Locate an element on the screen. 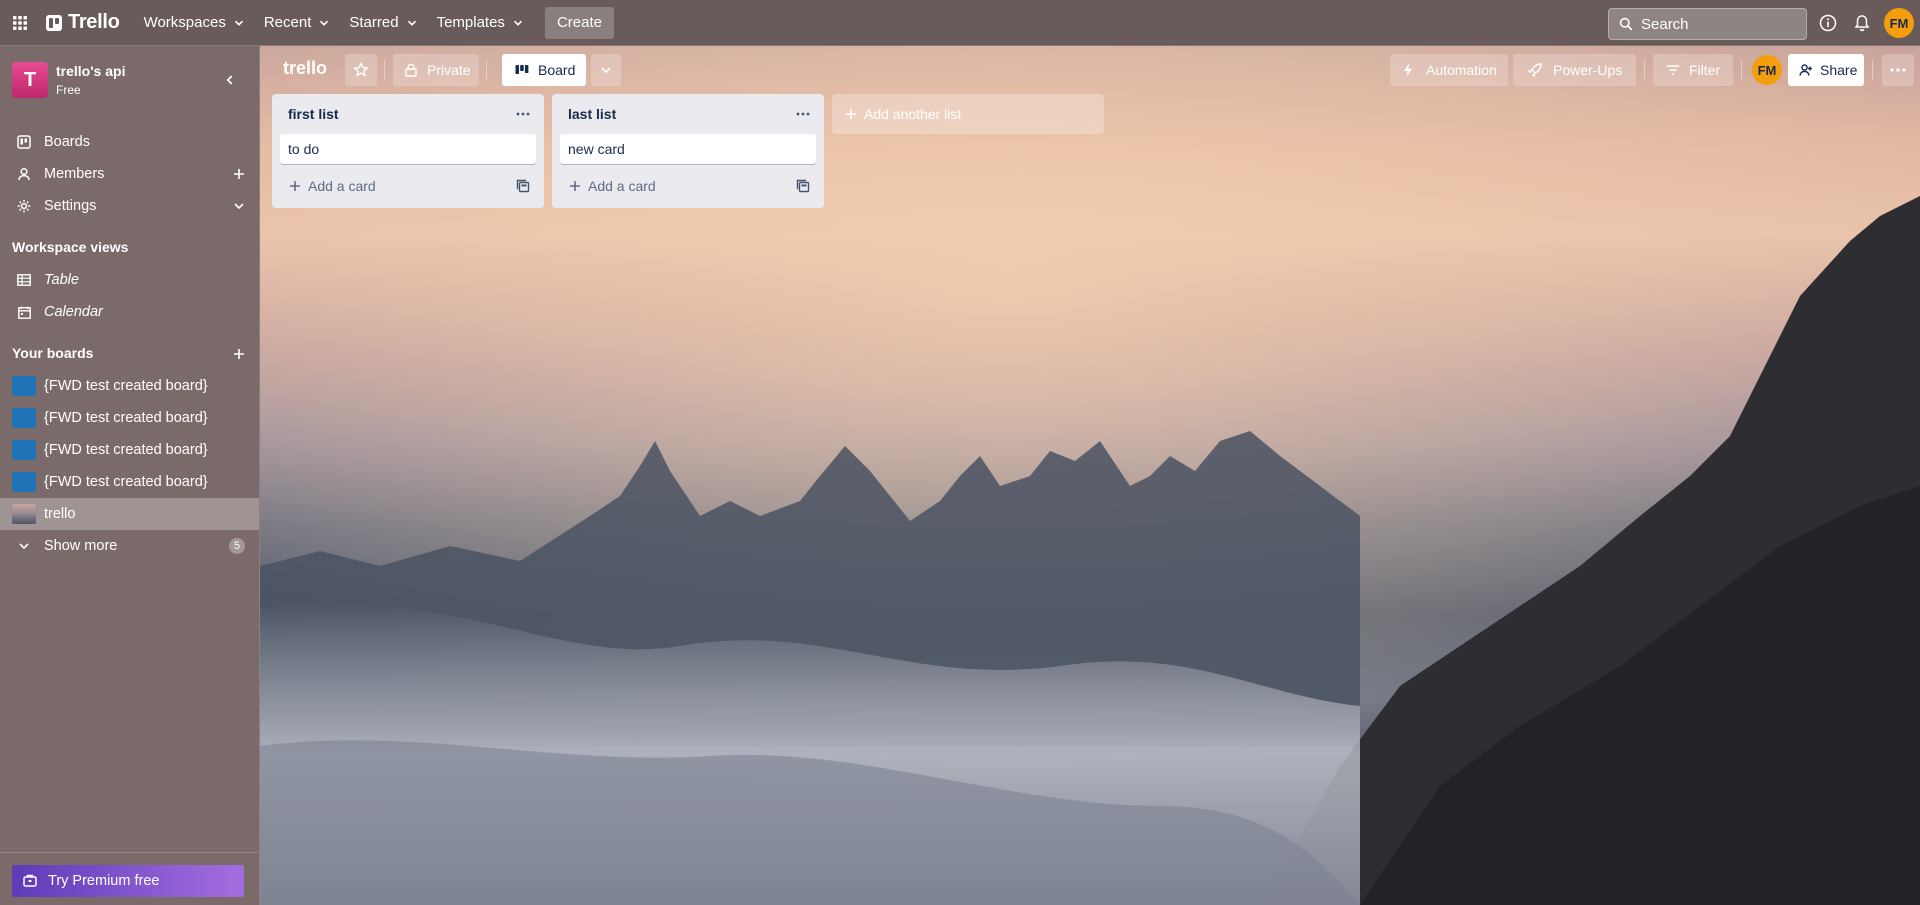 Image resolution: width=1920 pixels, height=905 pixels. star-board-button is located at coordinates (361, 70).